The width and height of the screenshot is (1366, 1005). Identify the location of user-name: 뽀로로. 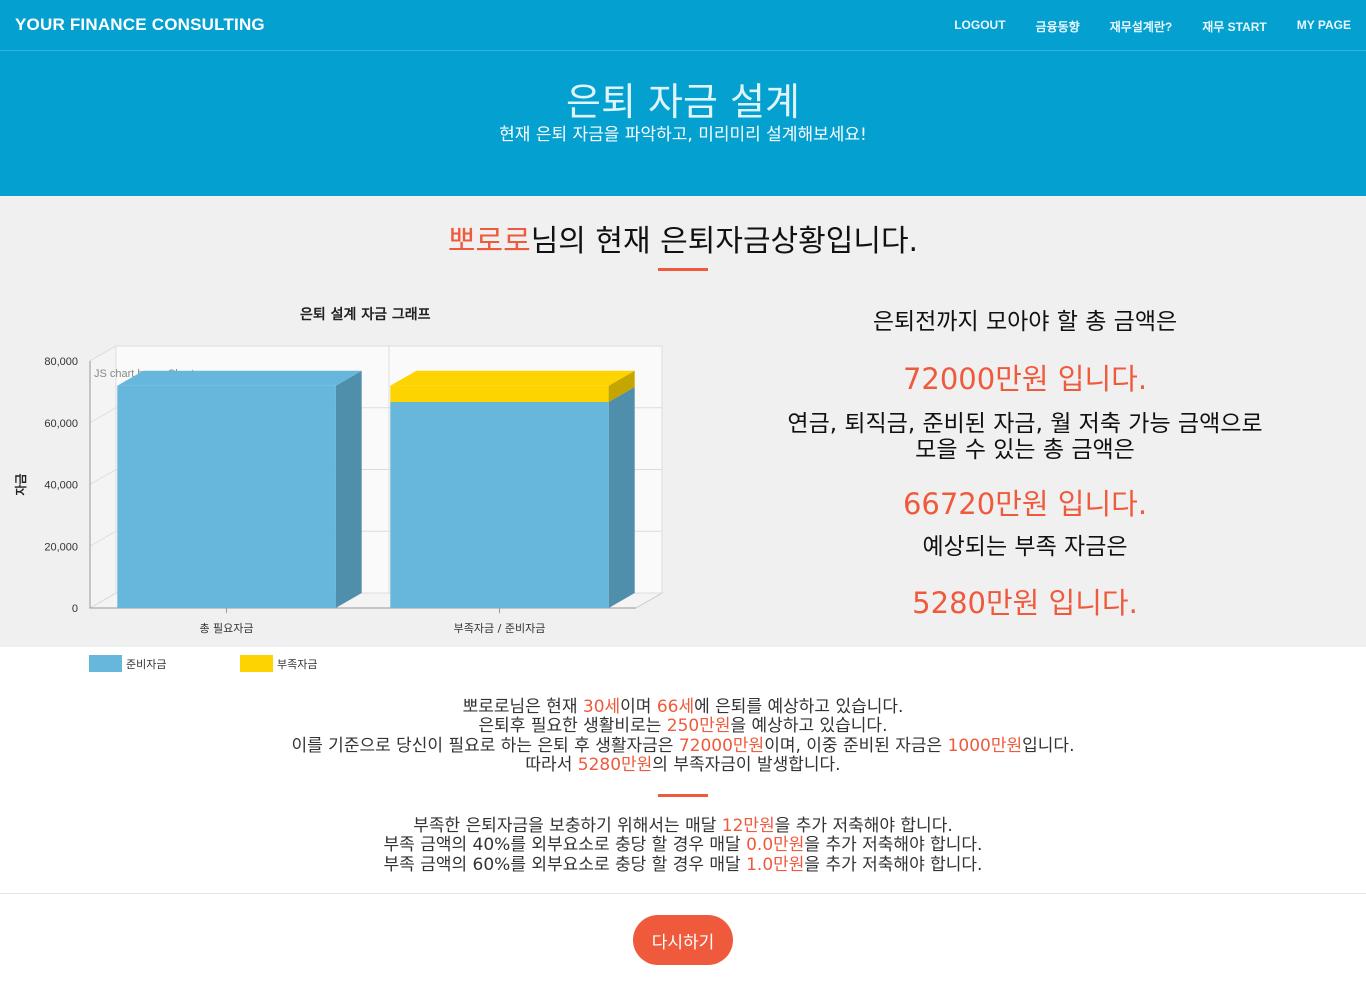
(489, 241).